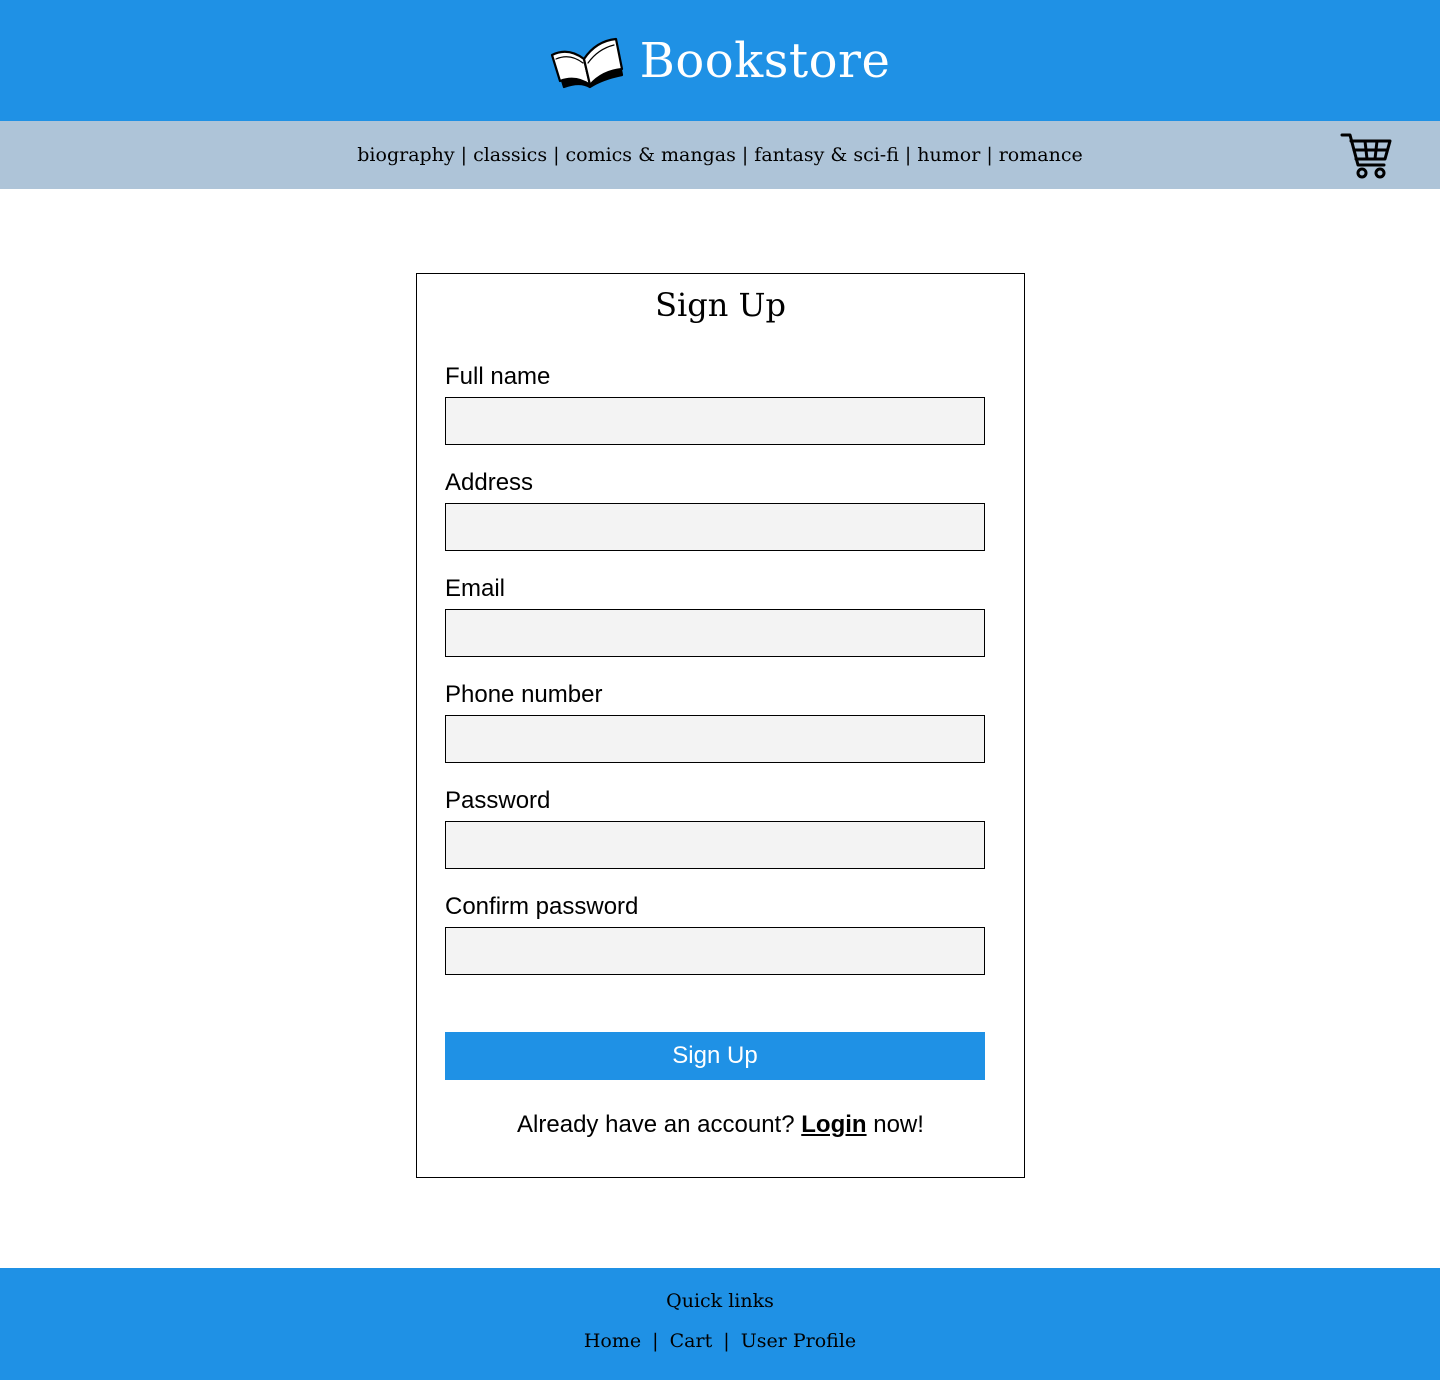 Image resolution: width=1440 pixels, height=1380 pixels. I want to click on phone-number-input, so click(715, 739).